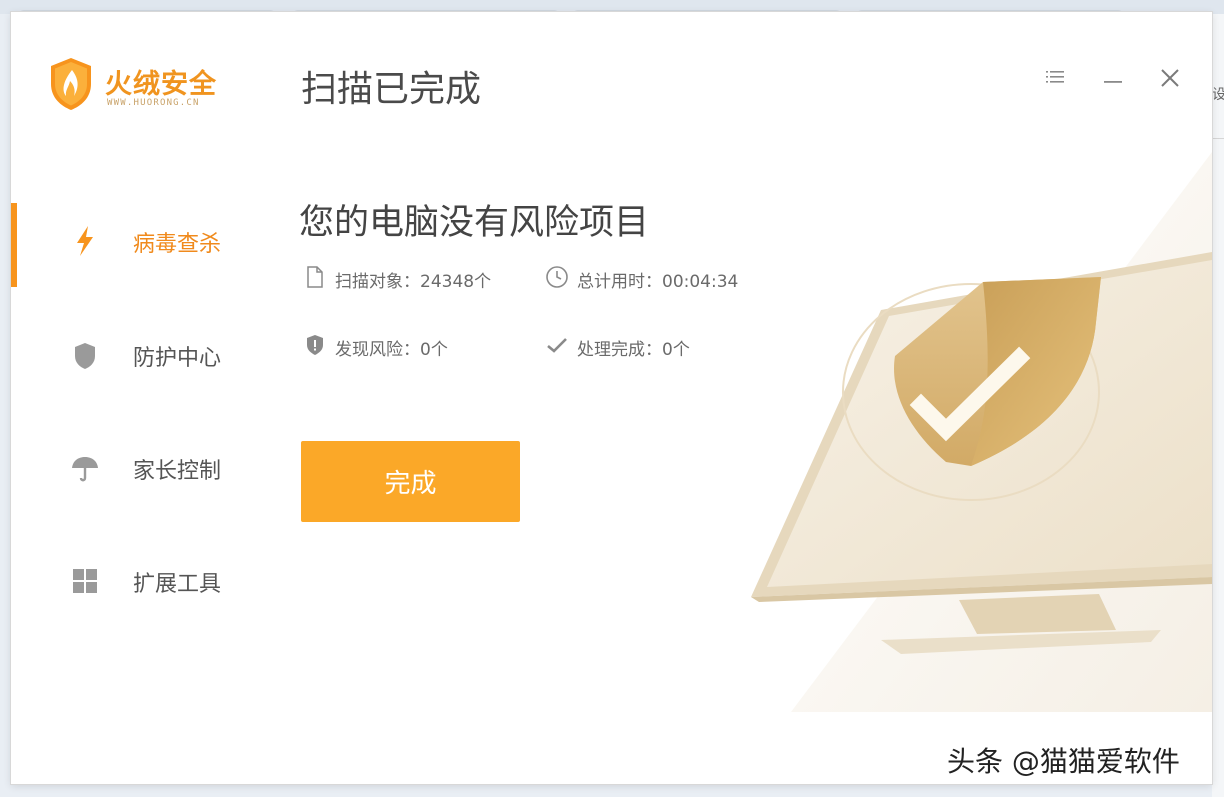  I want to click on clock-icon, so click(557, 277).